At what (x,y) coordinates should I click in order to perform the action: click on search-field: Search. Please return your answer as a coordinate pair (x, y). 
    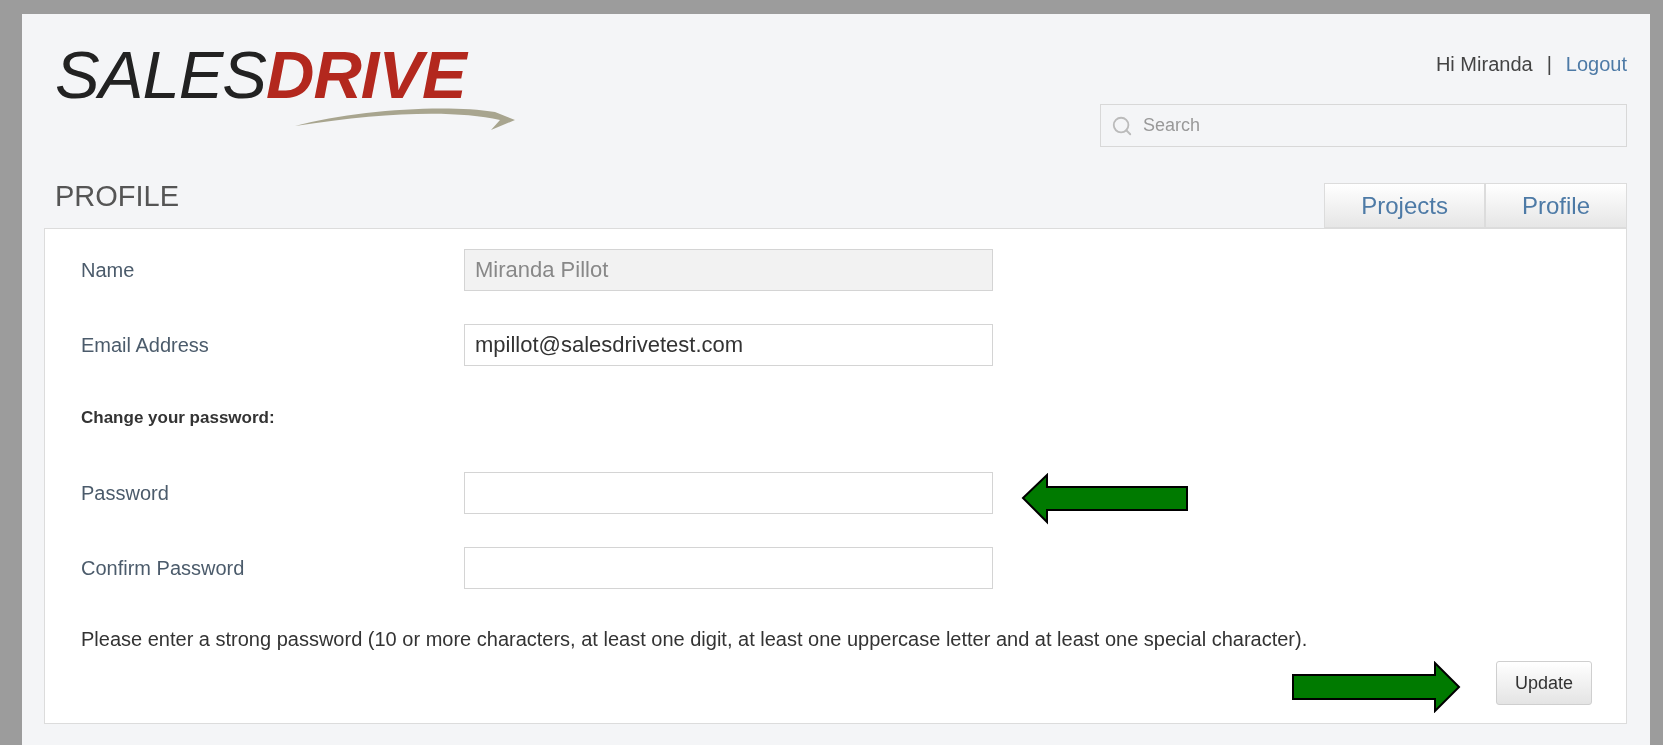
    Looking at the image, I should click on (1363, 125).